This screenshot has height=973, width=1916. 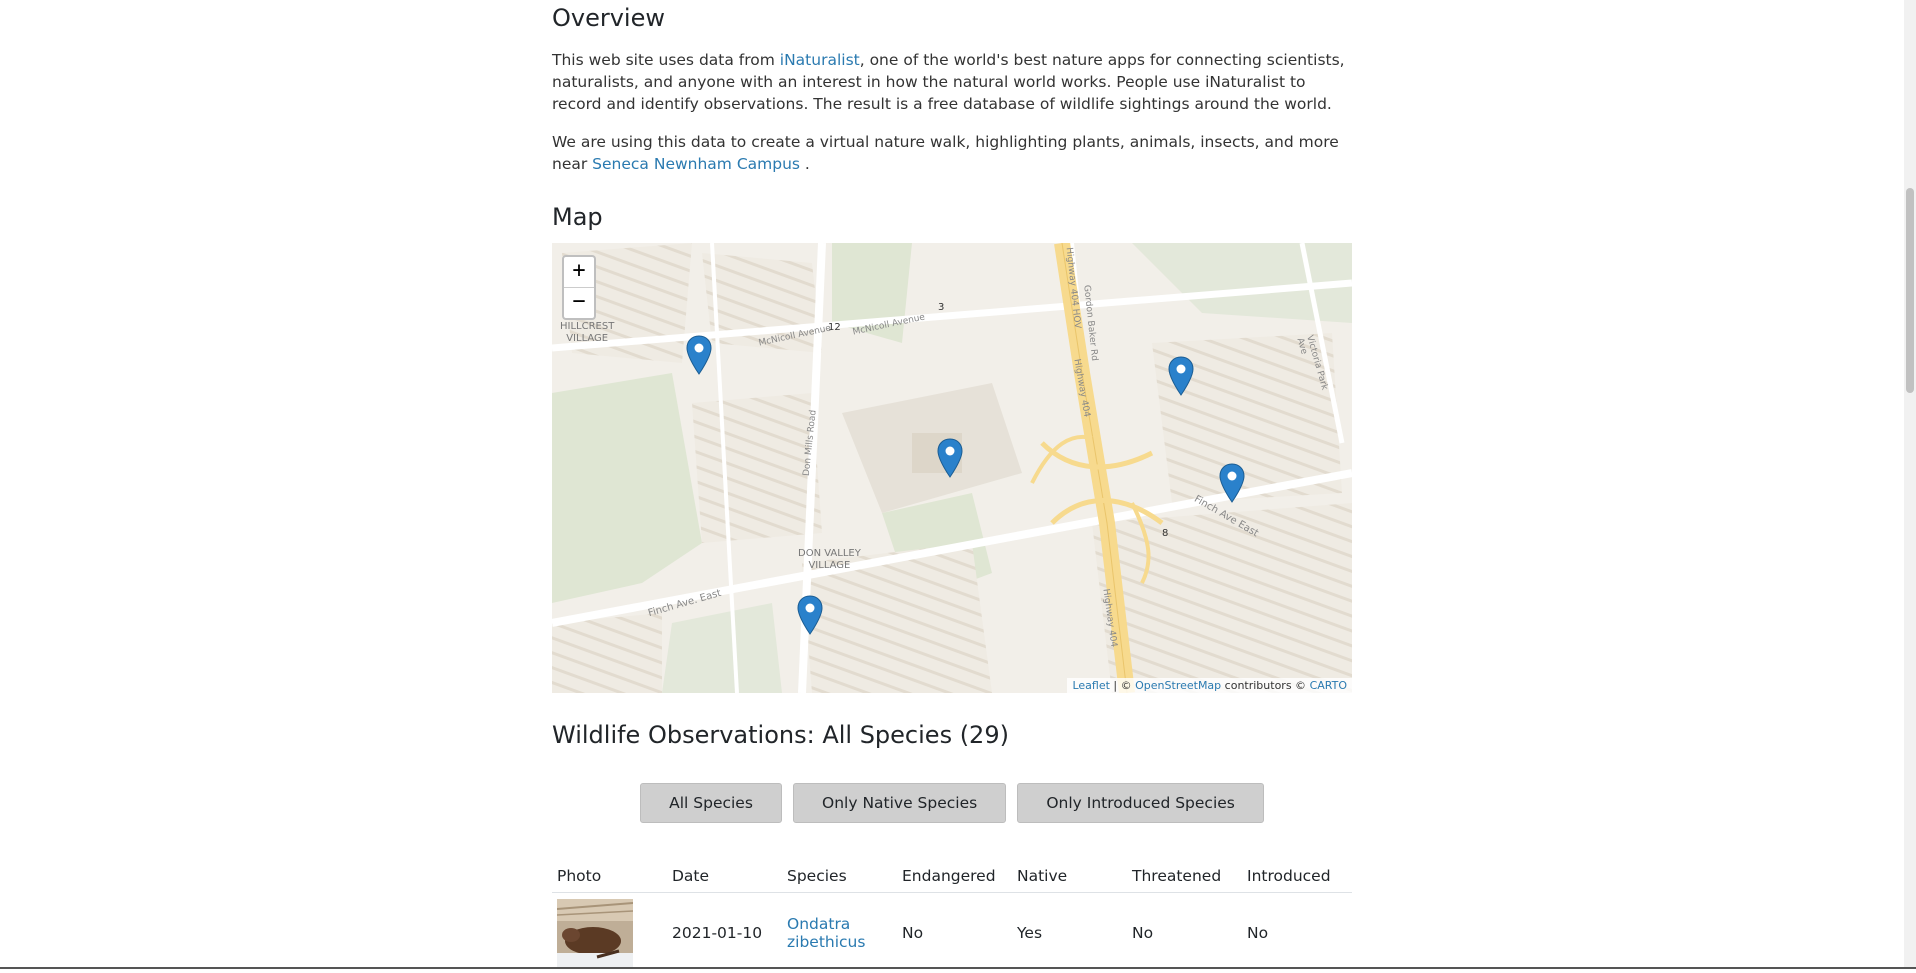 What do you see at coordinates (1910, 290) in the screenshot?
I see `scrollbar-thumb` at bounding box center [1910, 290].